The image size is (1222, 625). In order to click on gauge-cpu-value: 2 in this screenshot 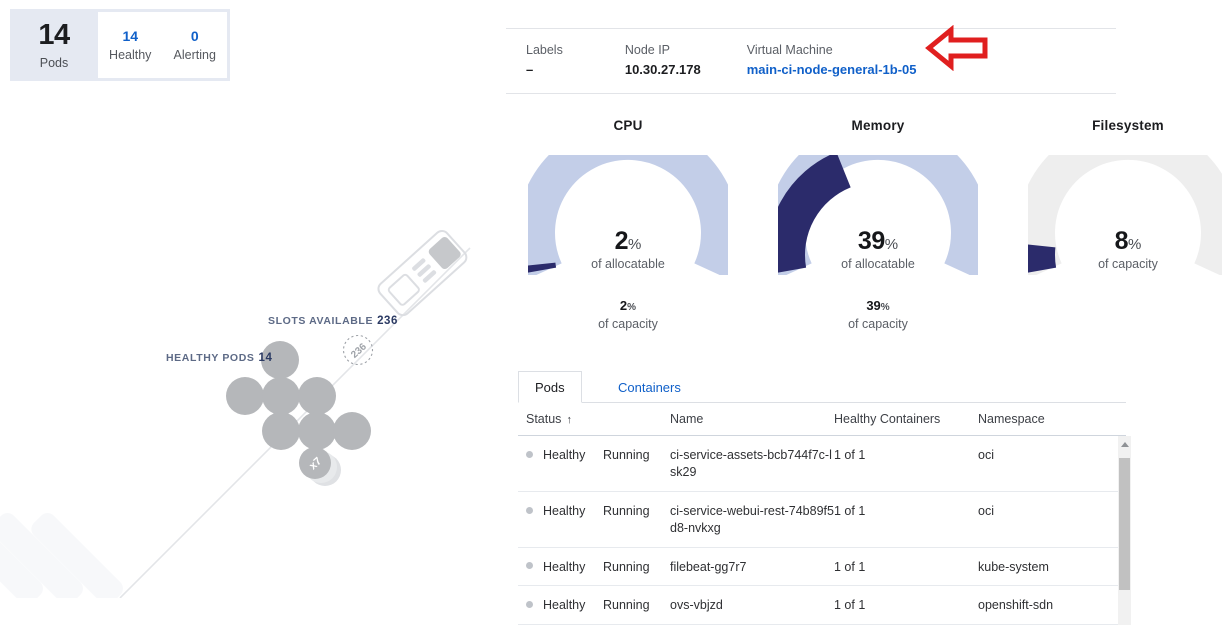, I will do `click(621, 241)`.